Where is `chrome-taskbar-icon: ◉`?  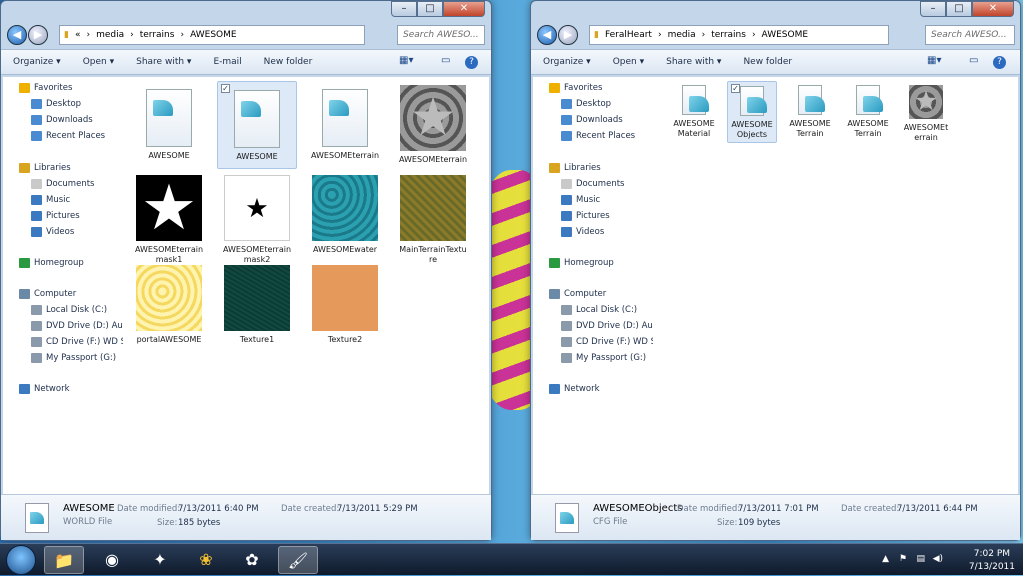
chrome-taskbar-icon: ◉ is located at coordinates (112, 560).